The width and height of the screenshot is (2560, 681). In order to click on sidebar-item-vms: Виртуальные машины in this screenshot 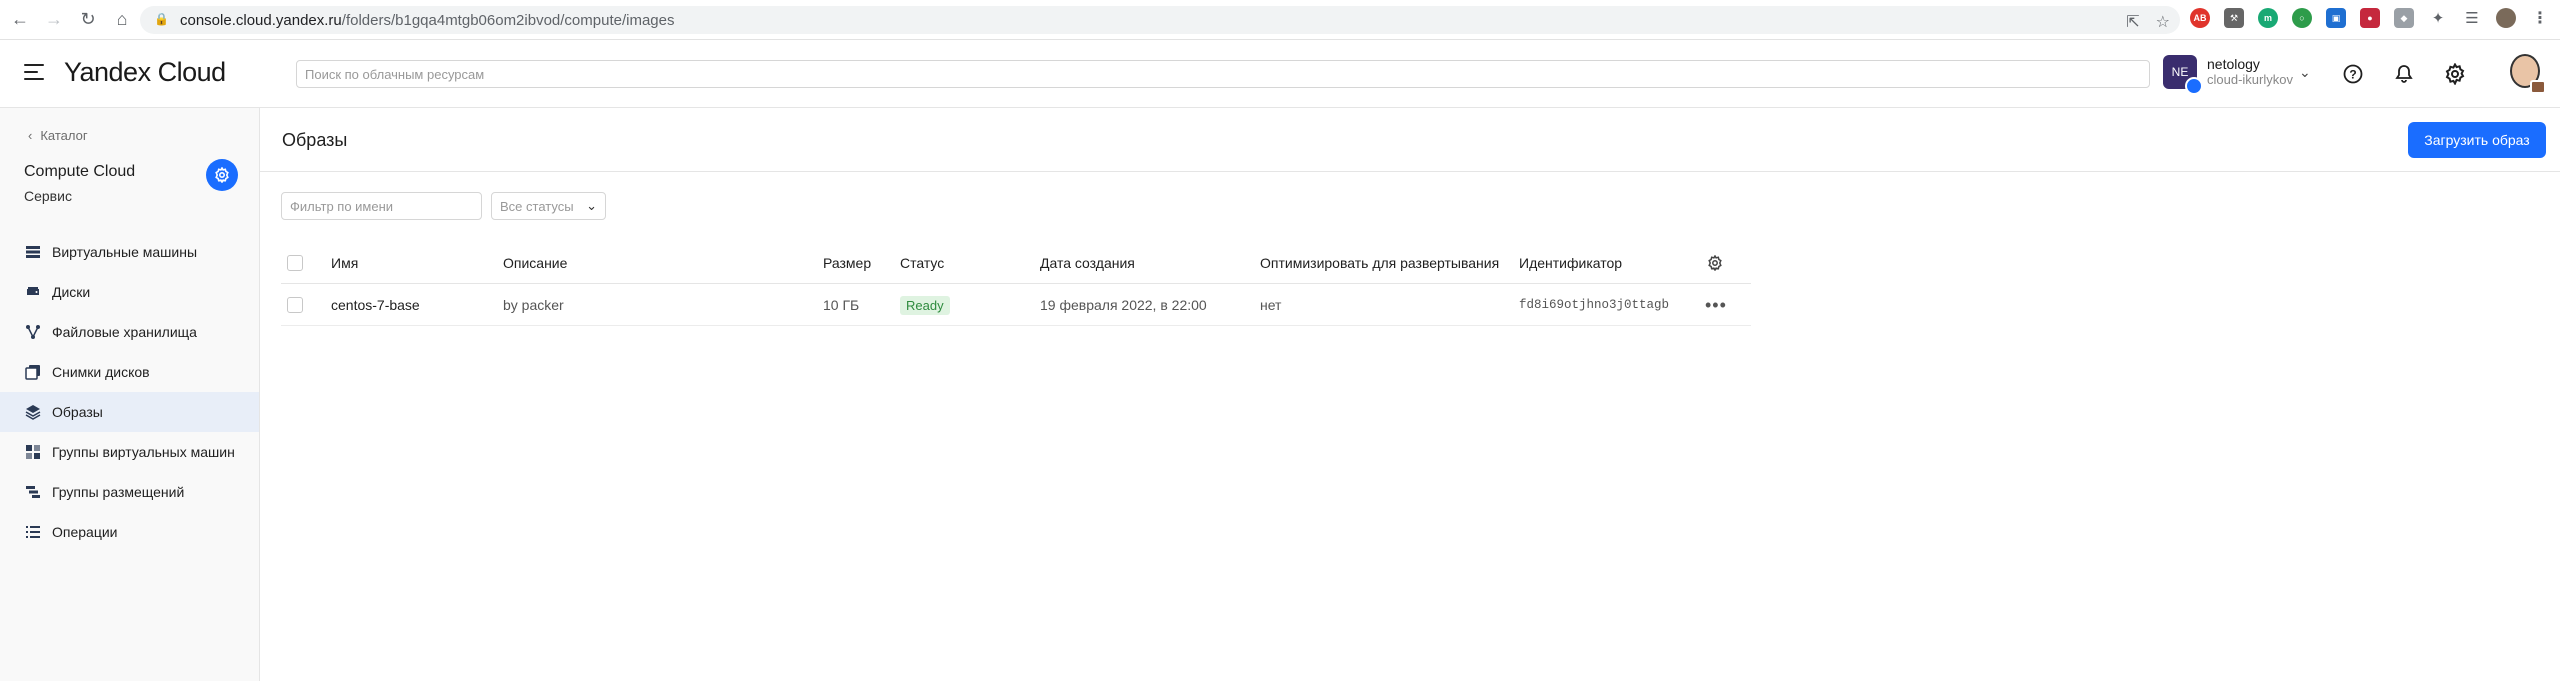, I will do `click(129, 252)`.